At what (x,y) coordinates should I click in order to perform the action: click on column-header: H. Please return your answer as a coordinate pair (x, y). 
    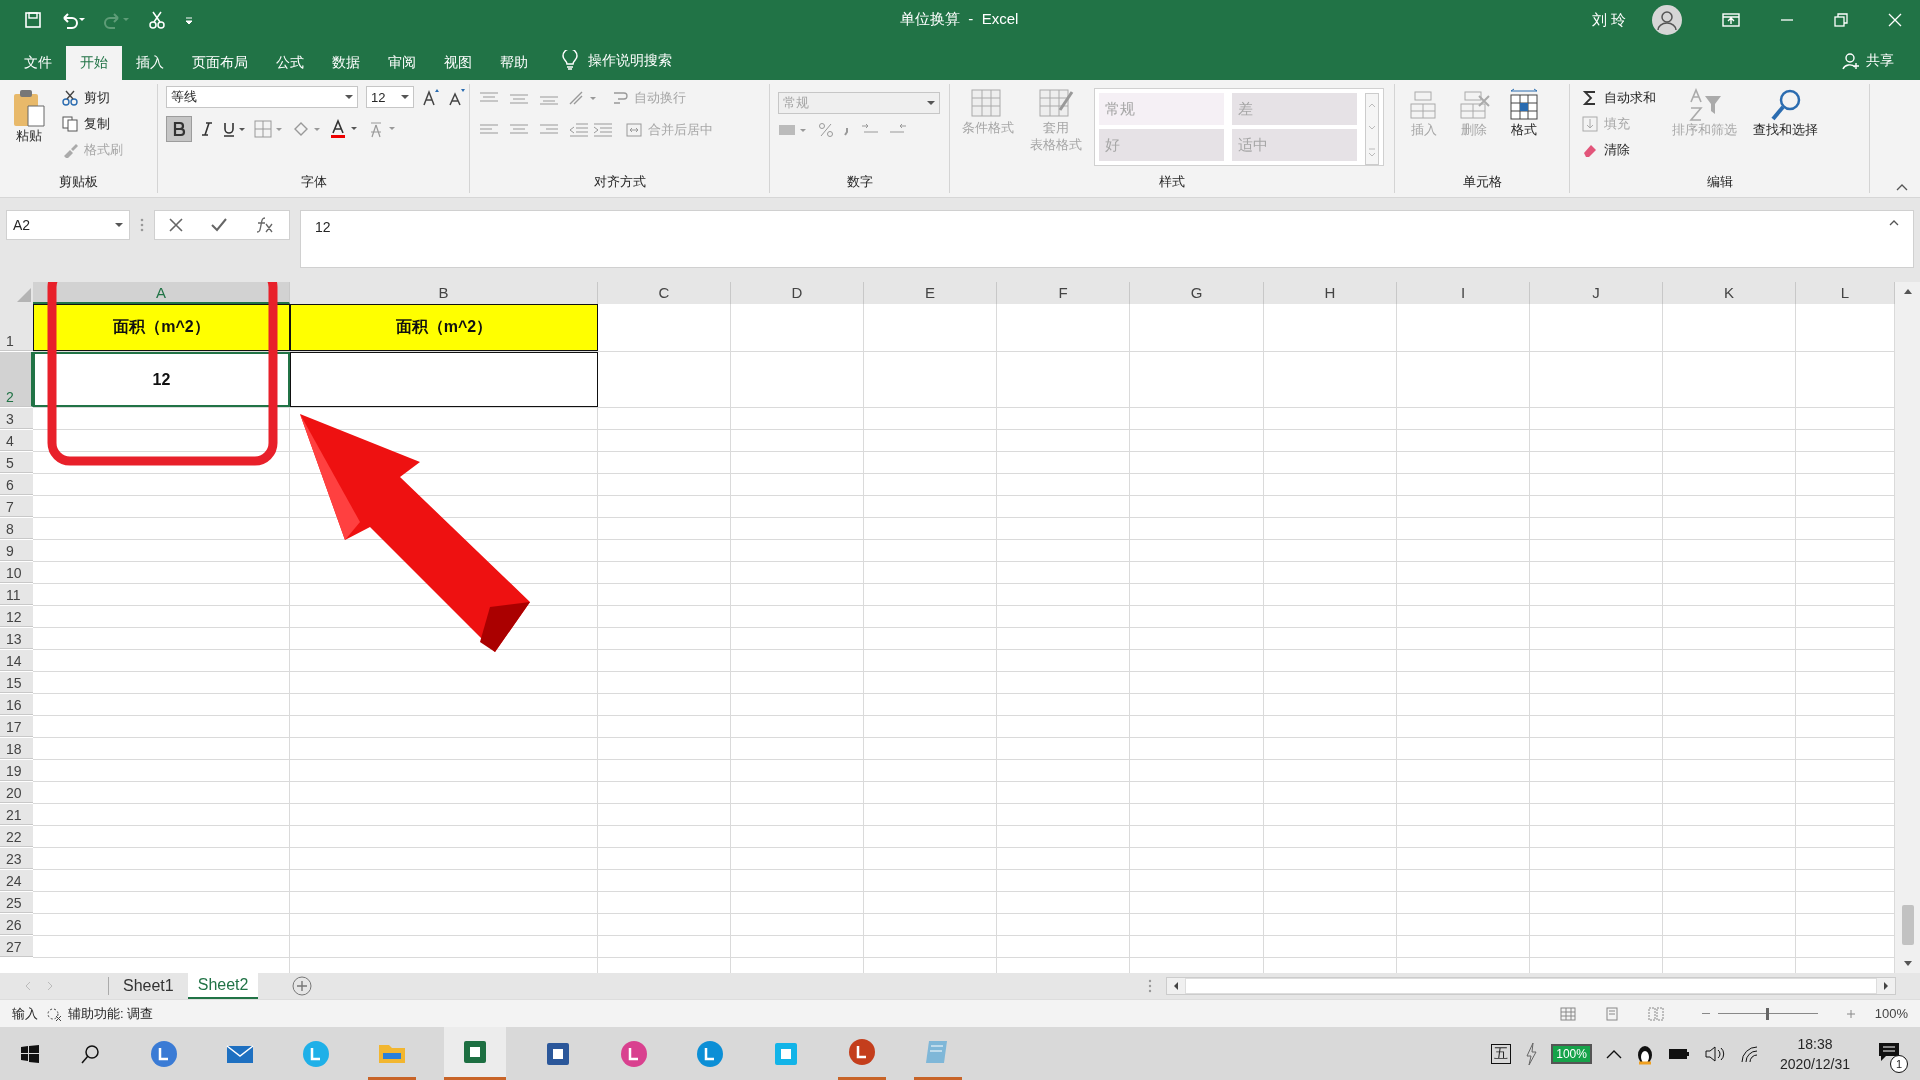
    Looking at the image, I should click on (1330, 293).